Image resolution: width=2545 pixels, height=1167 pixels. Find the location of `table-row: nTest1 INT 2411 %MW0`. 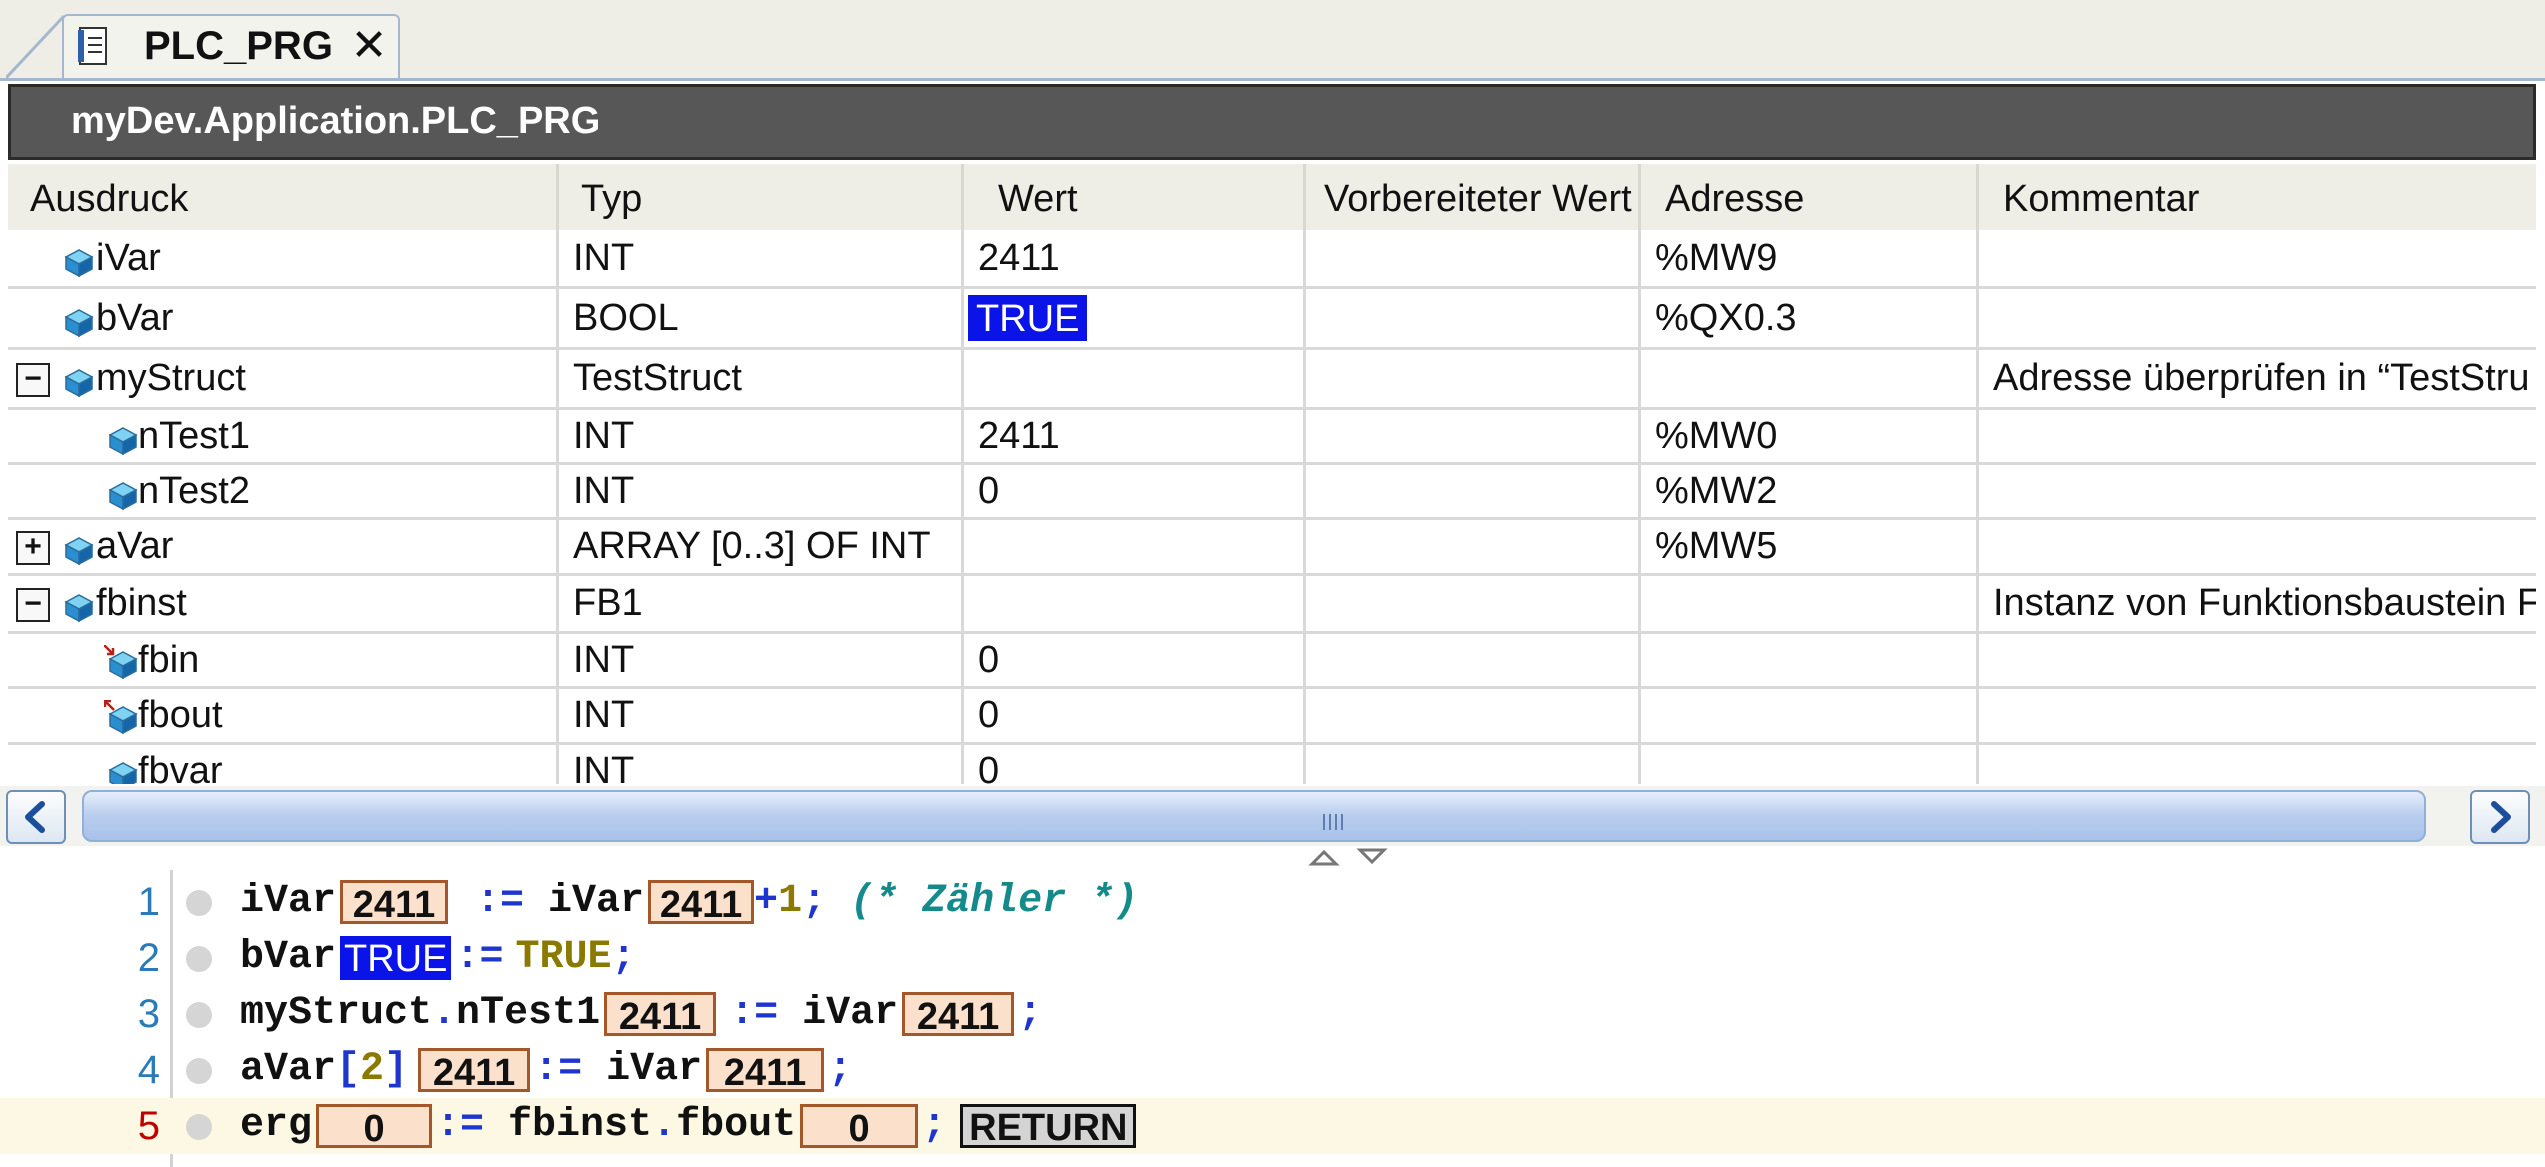

table-row: nTest1 INT 2411 %MW0 is located at coordinates (1272, 437).